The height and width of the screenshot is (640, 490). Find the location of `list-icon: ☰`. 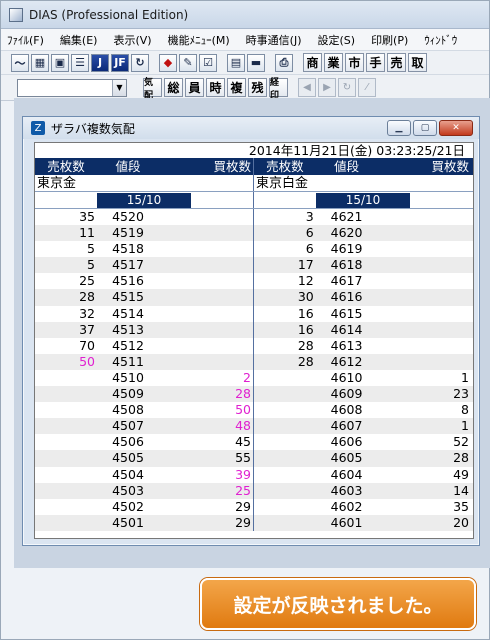

list-icon: ☰ is located at coordinates (80, 62).